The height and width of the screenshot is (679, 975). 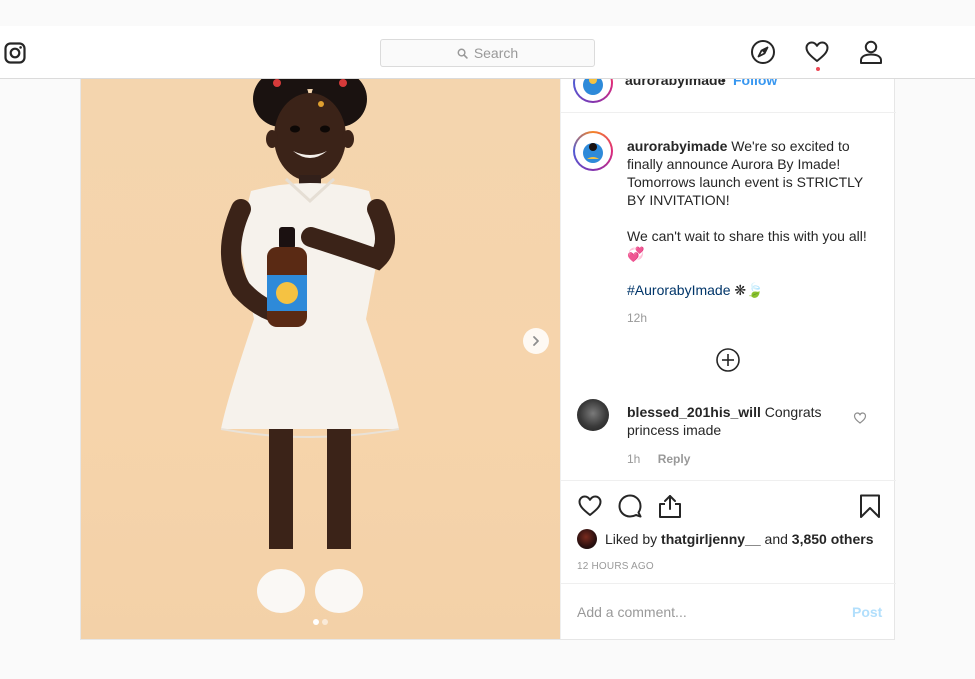 I want to click on search-icon, so click(x=462, y=53).